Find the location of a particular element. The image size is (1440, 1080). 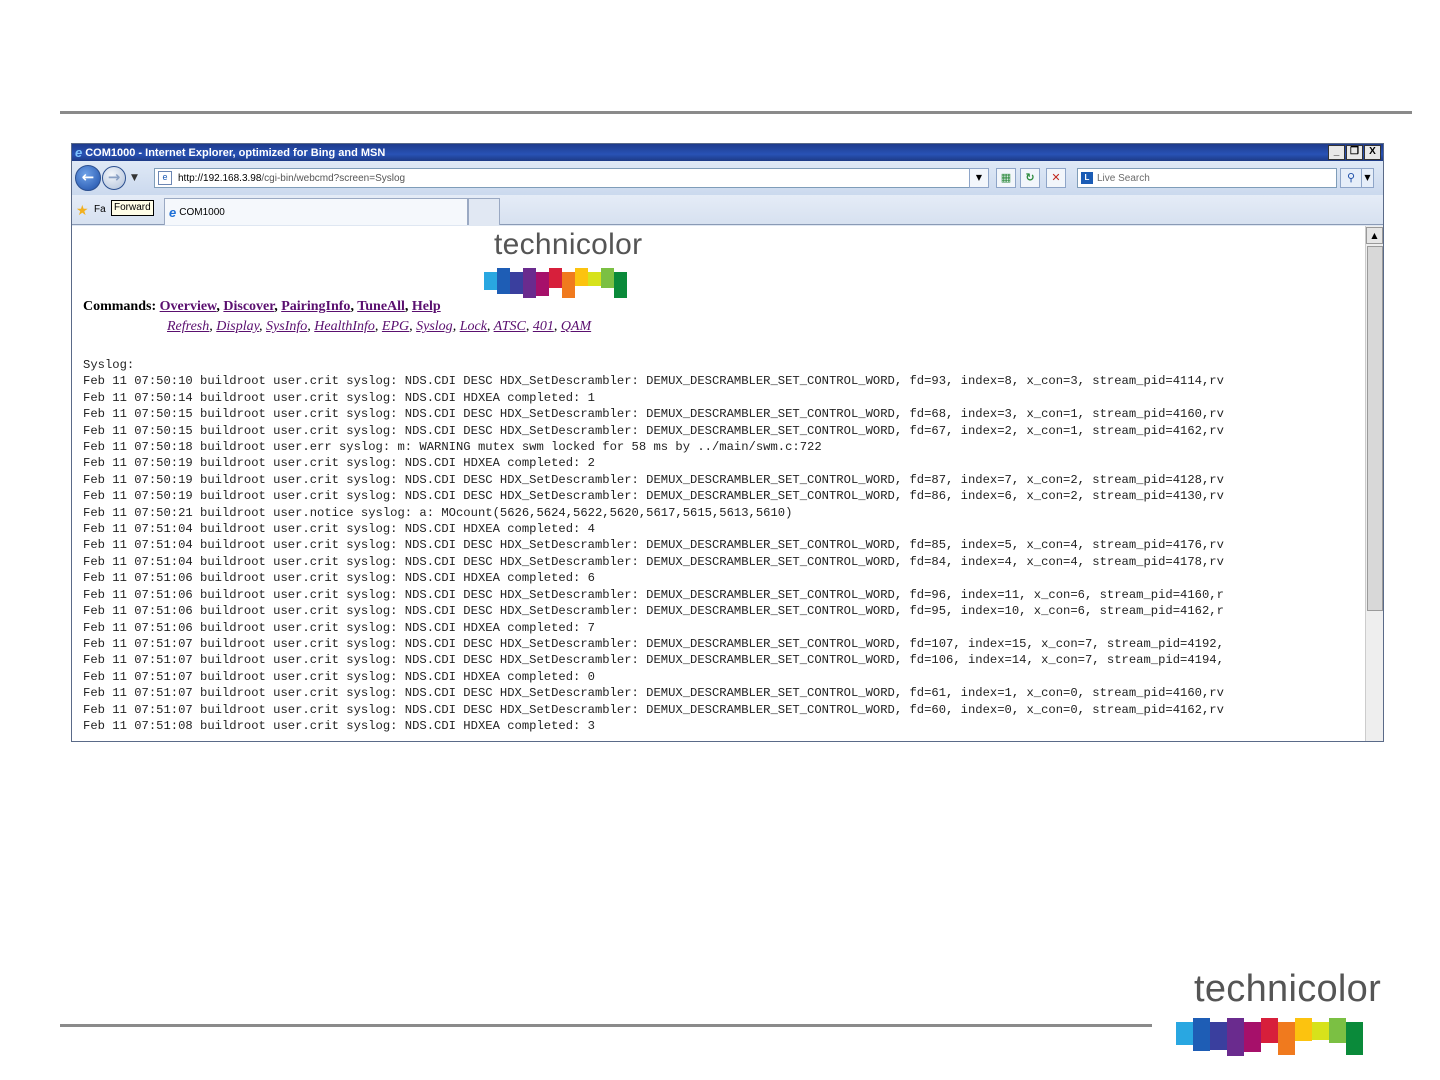

command-link-lock: Lock is located at coordinates (473, 326).